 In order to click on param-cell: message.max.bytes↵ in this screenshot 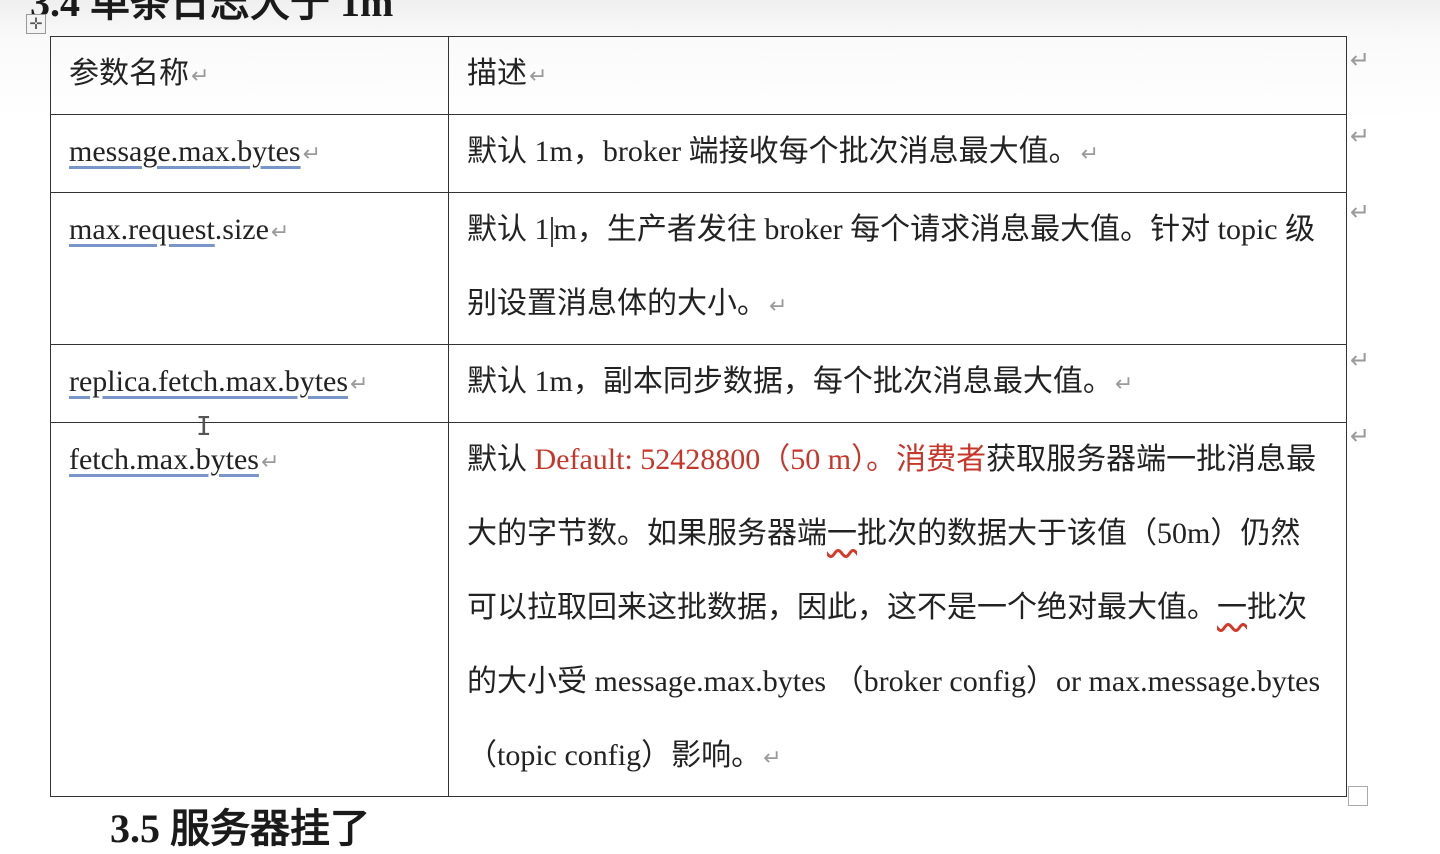, I will do `click(249, 153)`.